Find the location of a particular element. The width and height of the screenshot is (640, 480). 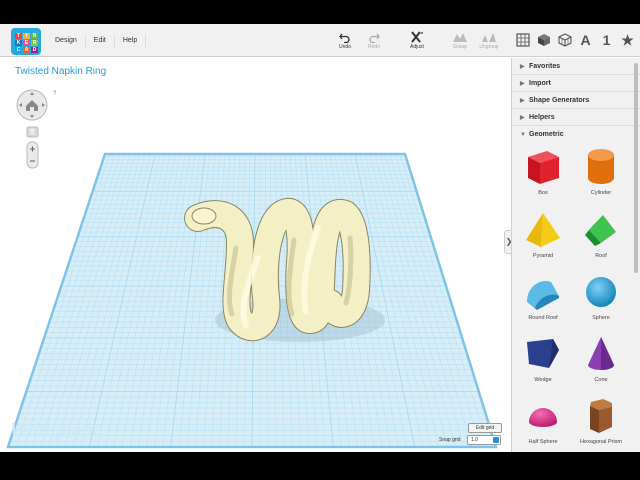

menu-edit: Edit is located at coordinates (99, 40).